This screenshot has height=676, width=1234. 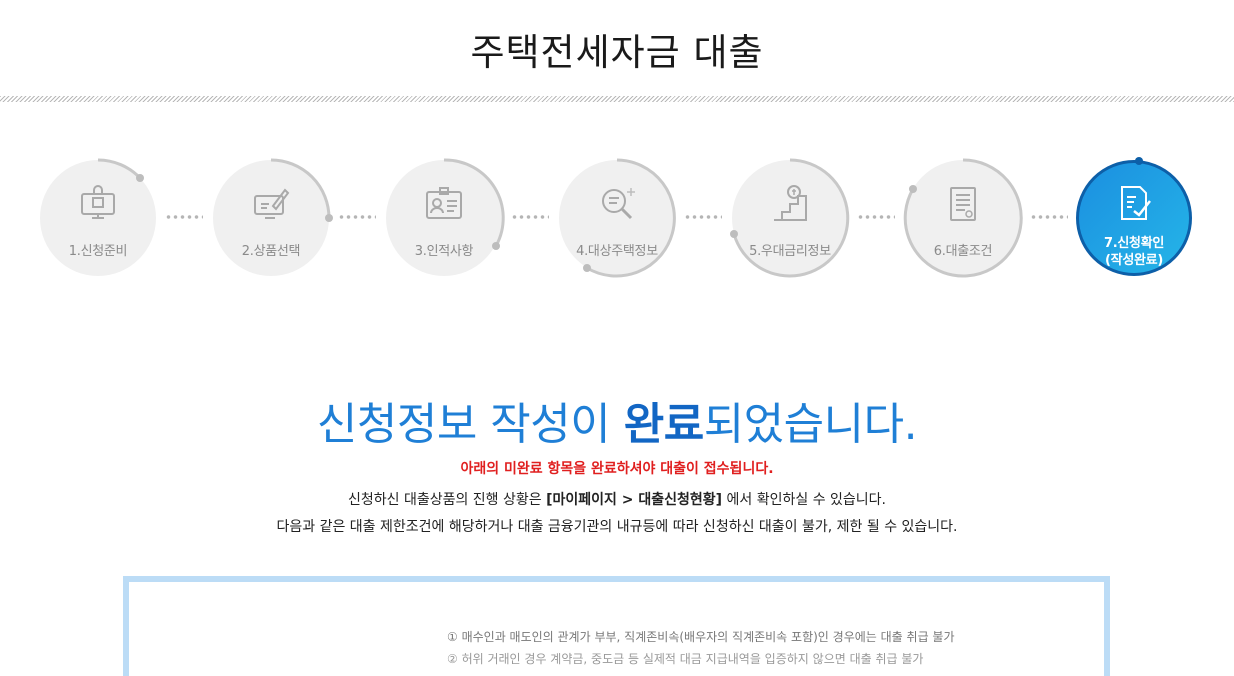 What do you see at coordinates (272, 203) in the screenshot?
I see `monitor-pen-icon` at bounding box center [272, 203].